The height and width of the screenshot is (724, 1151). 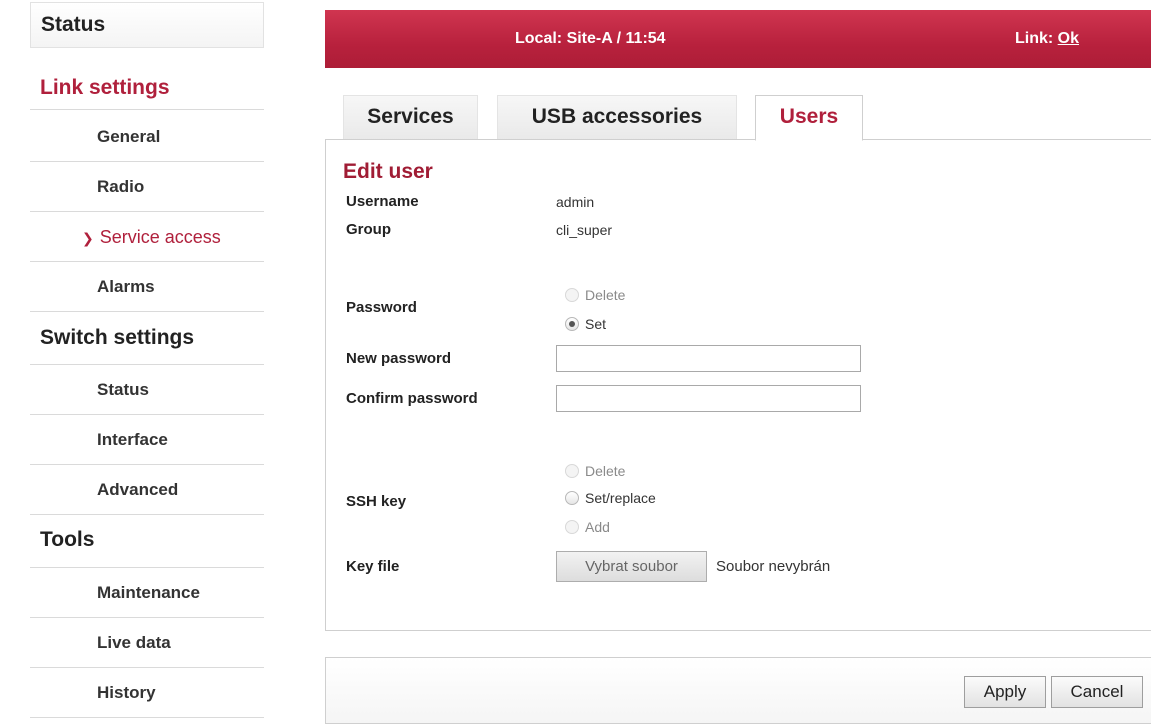 I want to click on password-set-option: Set, so click(x=585, y=324).